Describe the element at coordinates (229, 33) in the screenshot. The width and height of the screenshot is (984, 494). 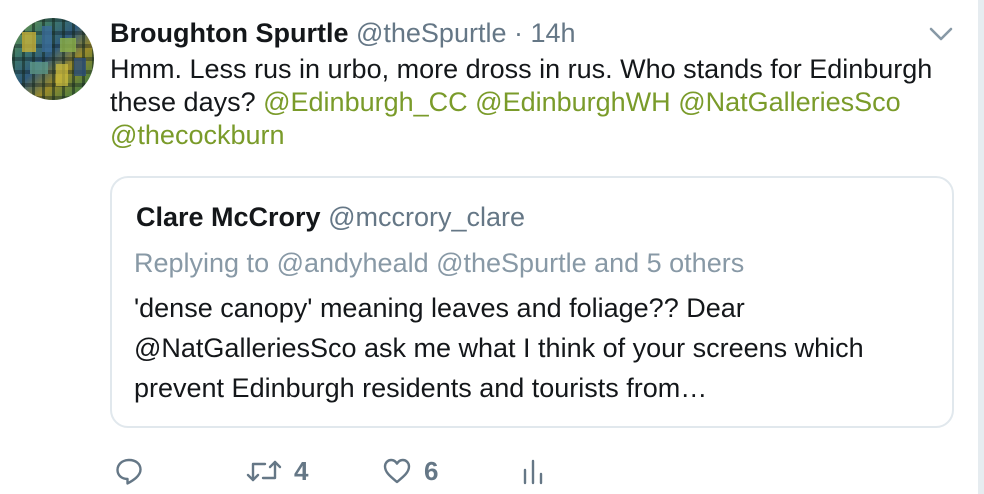
I see `author-name: Broughton Spurtle` at that location.